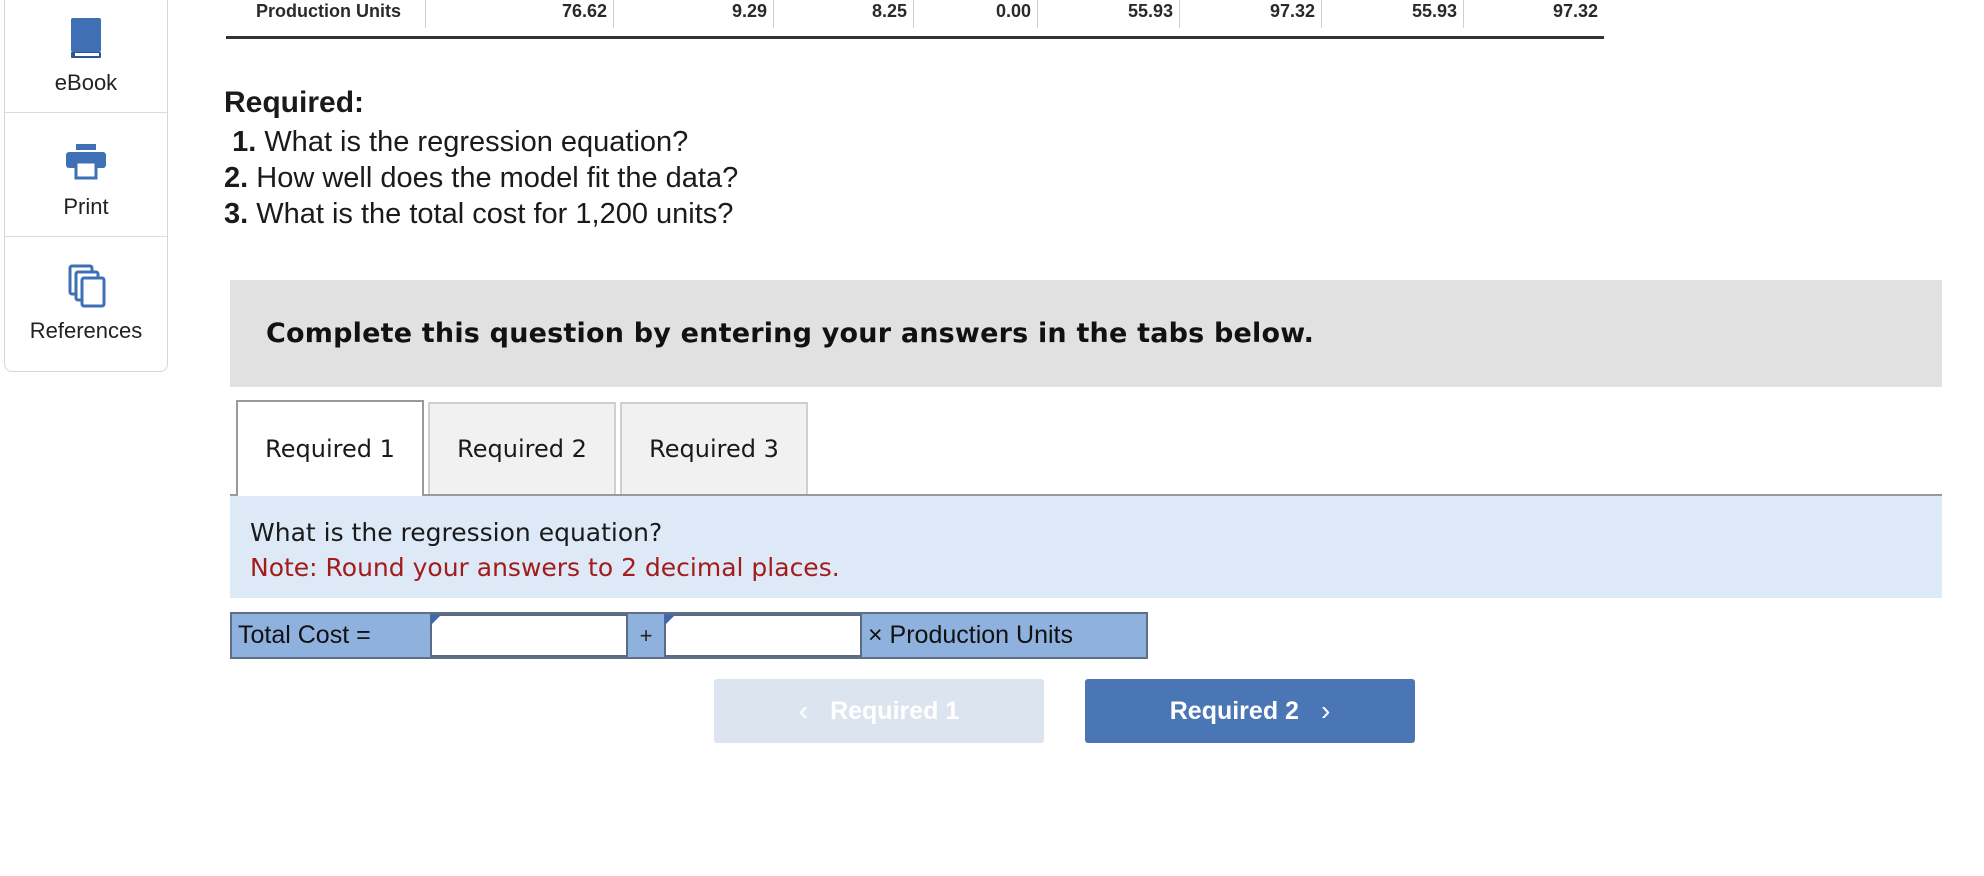 This screenshot has width=1984, height=876. I want to click on plus-sign: +, so click(646, 635).